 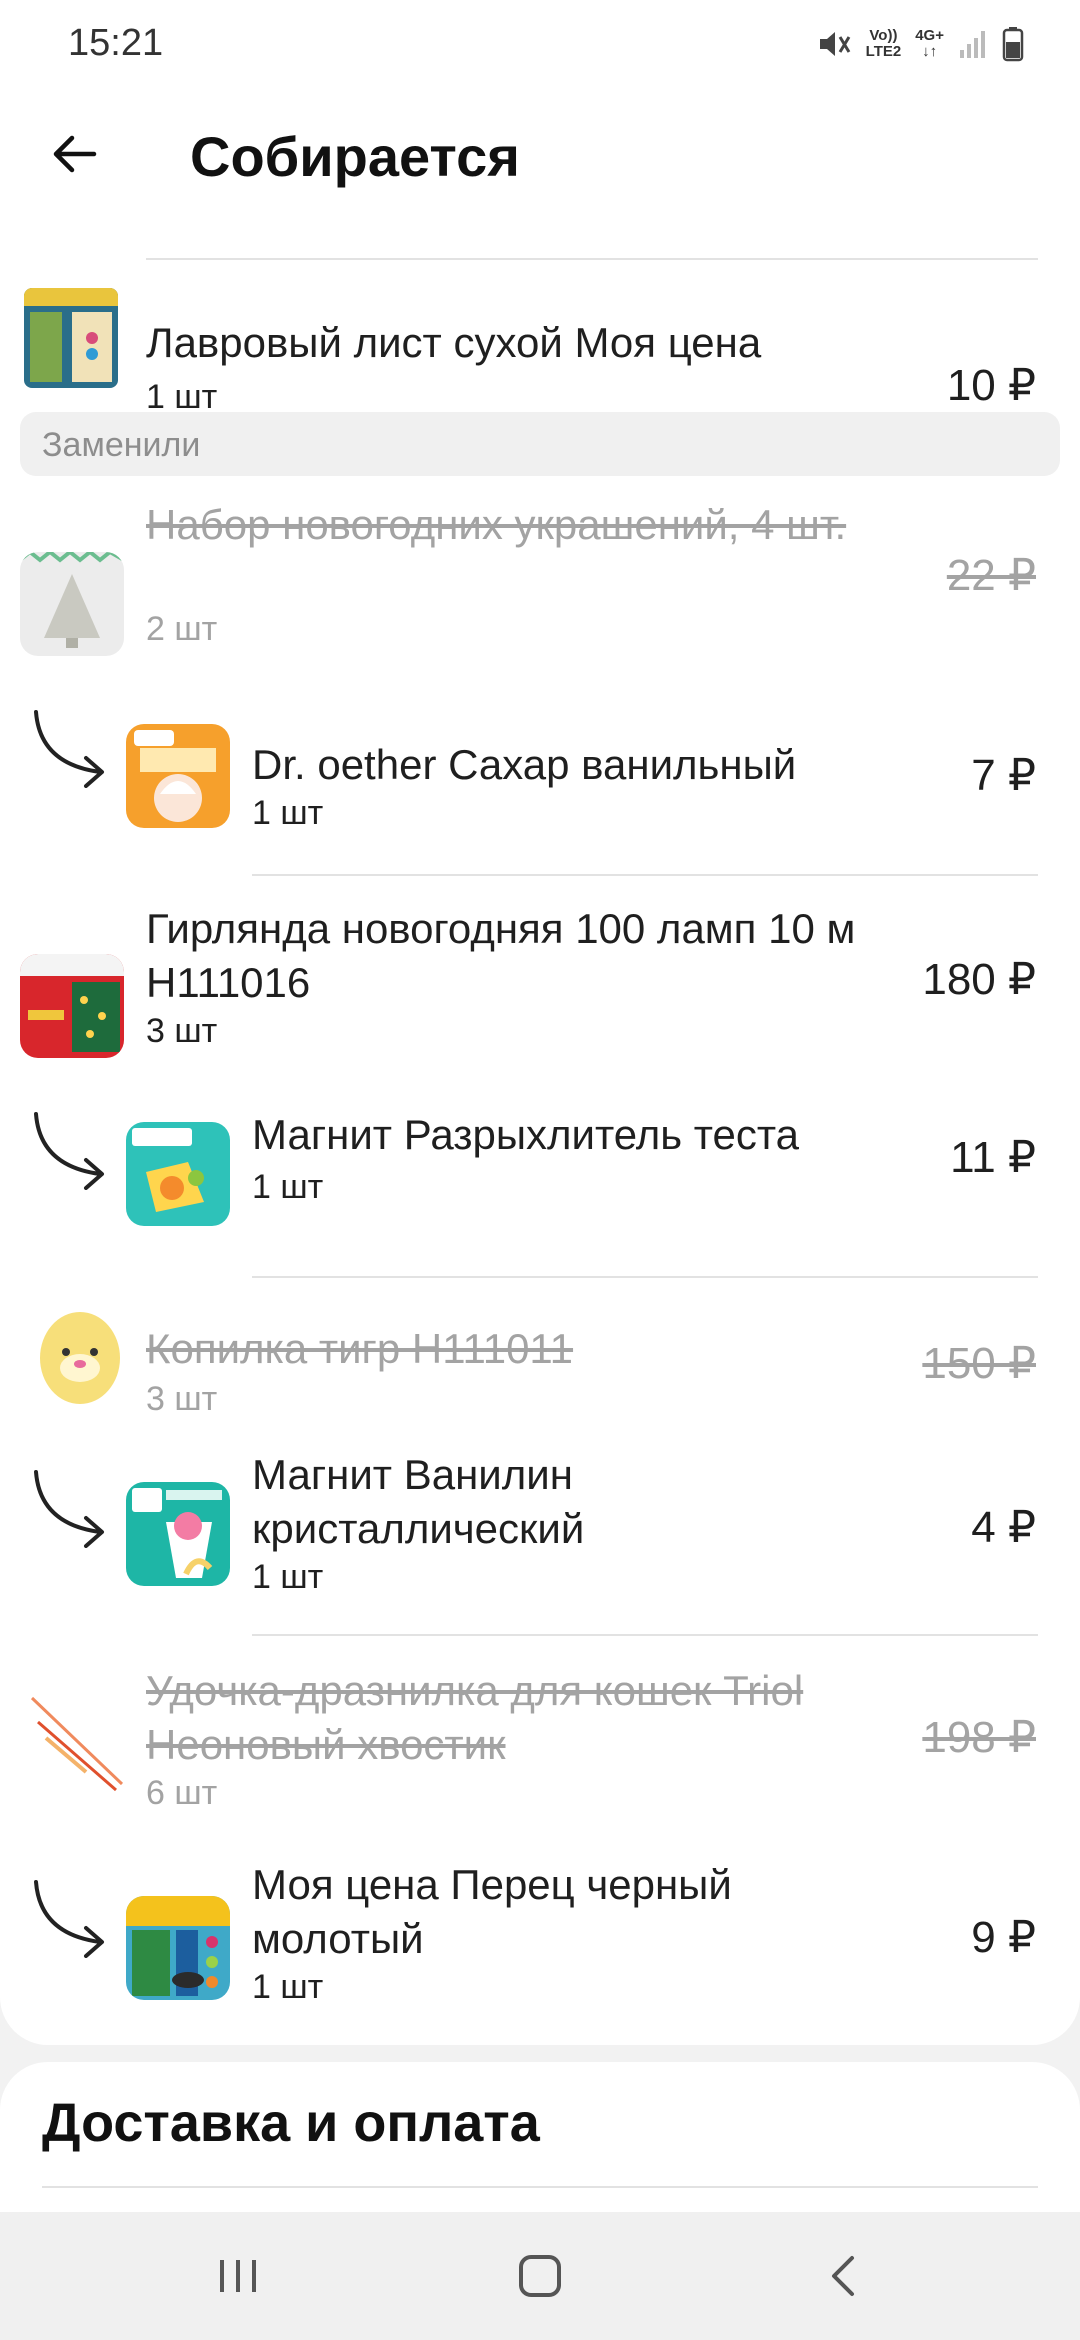 What do you see at coordinates (492, 1911) in the screenshot?
I see `item-name: Моя цена Перец черный молотый` at bounding box center [492, 1911].